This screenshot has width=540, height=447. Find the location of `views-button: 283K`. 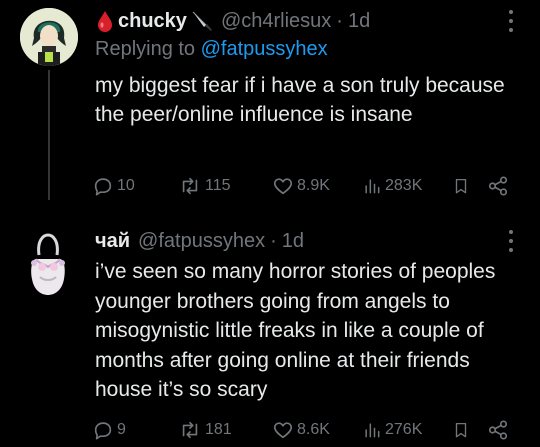

views-button: 283K is located at coordinates (392, 186).